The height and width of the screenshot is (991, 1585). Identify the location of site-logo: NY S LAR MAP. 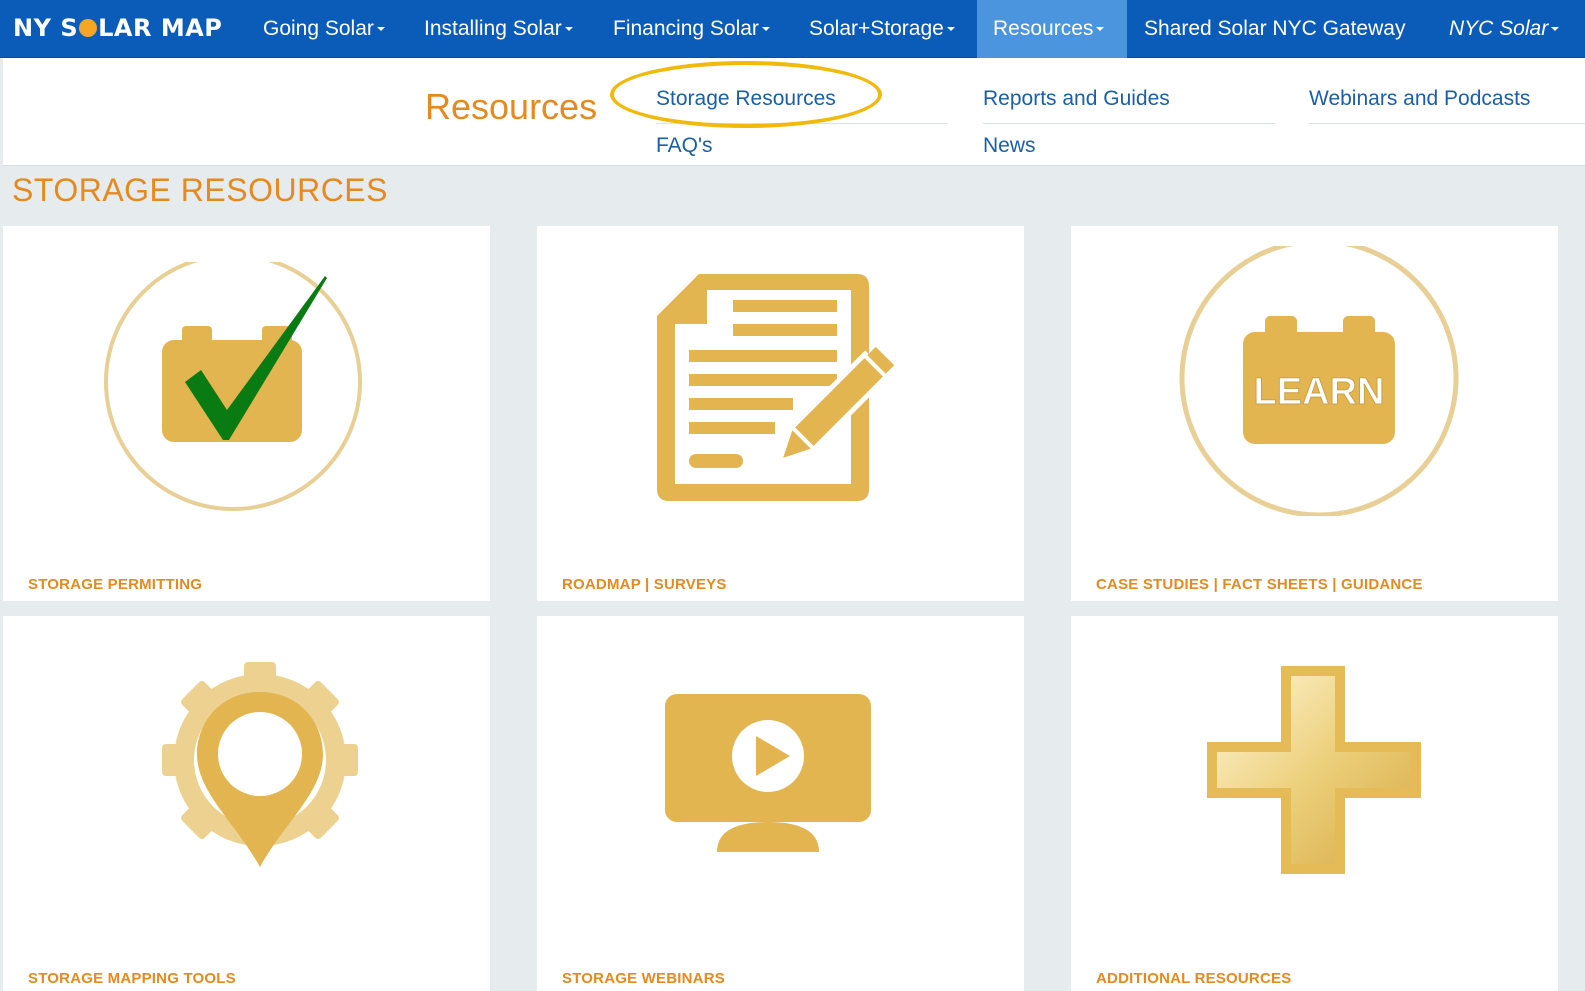
(117, 28).